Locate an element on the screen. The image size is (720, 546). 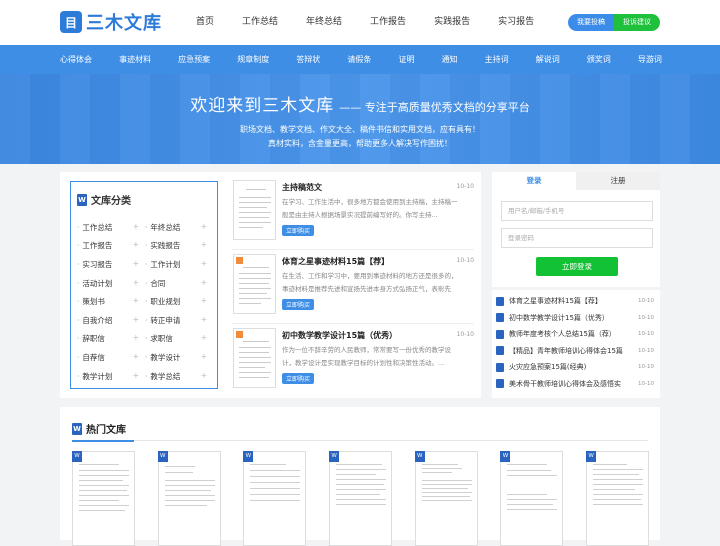
catbar-item: 解说词 is located at coordinates (548, 59).